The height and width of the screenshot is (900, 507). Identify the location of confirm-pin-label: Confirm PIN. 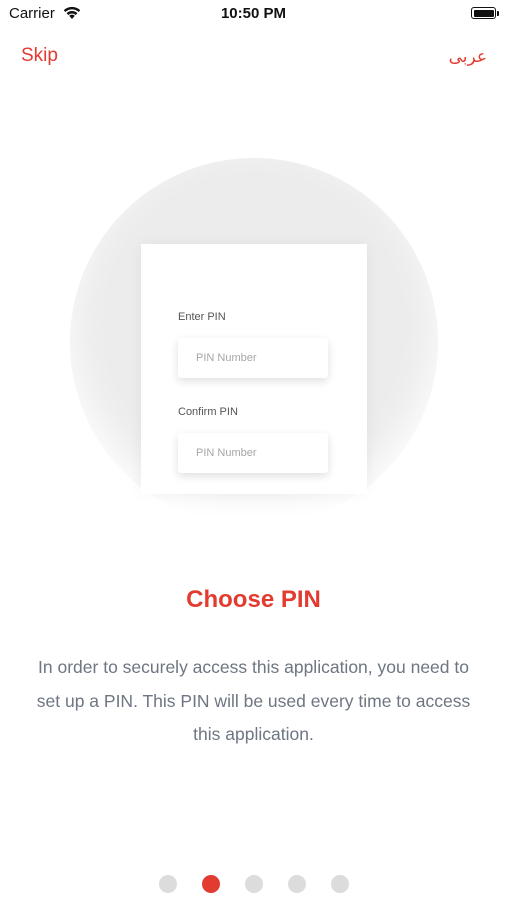
(208, 412).